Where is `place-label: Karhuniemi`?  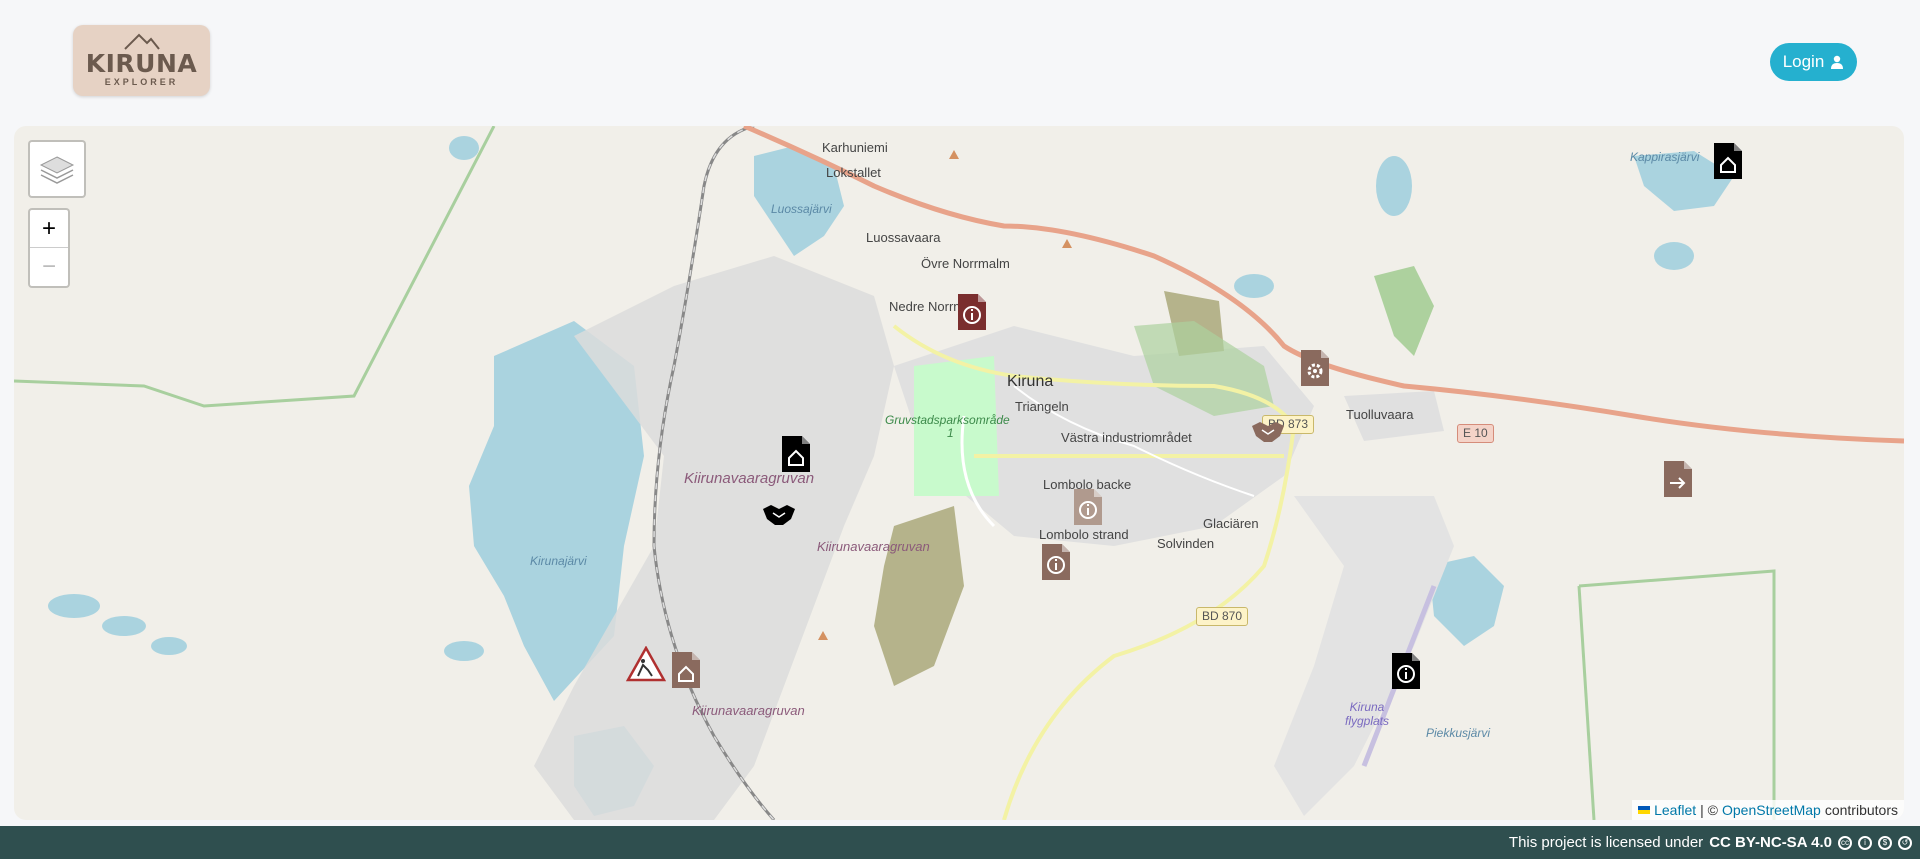
place-label: Karhuniemi is located at coordinates (855, 147).